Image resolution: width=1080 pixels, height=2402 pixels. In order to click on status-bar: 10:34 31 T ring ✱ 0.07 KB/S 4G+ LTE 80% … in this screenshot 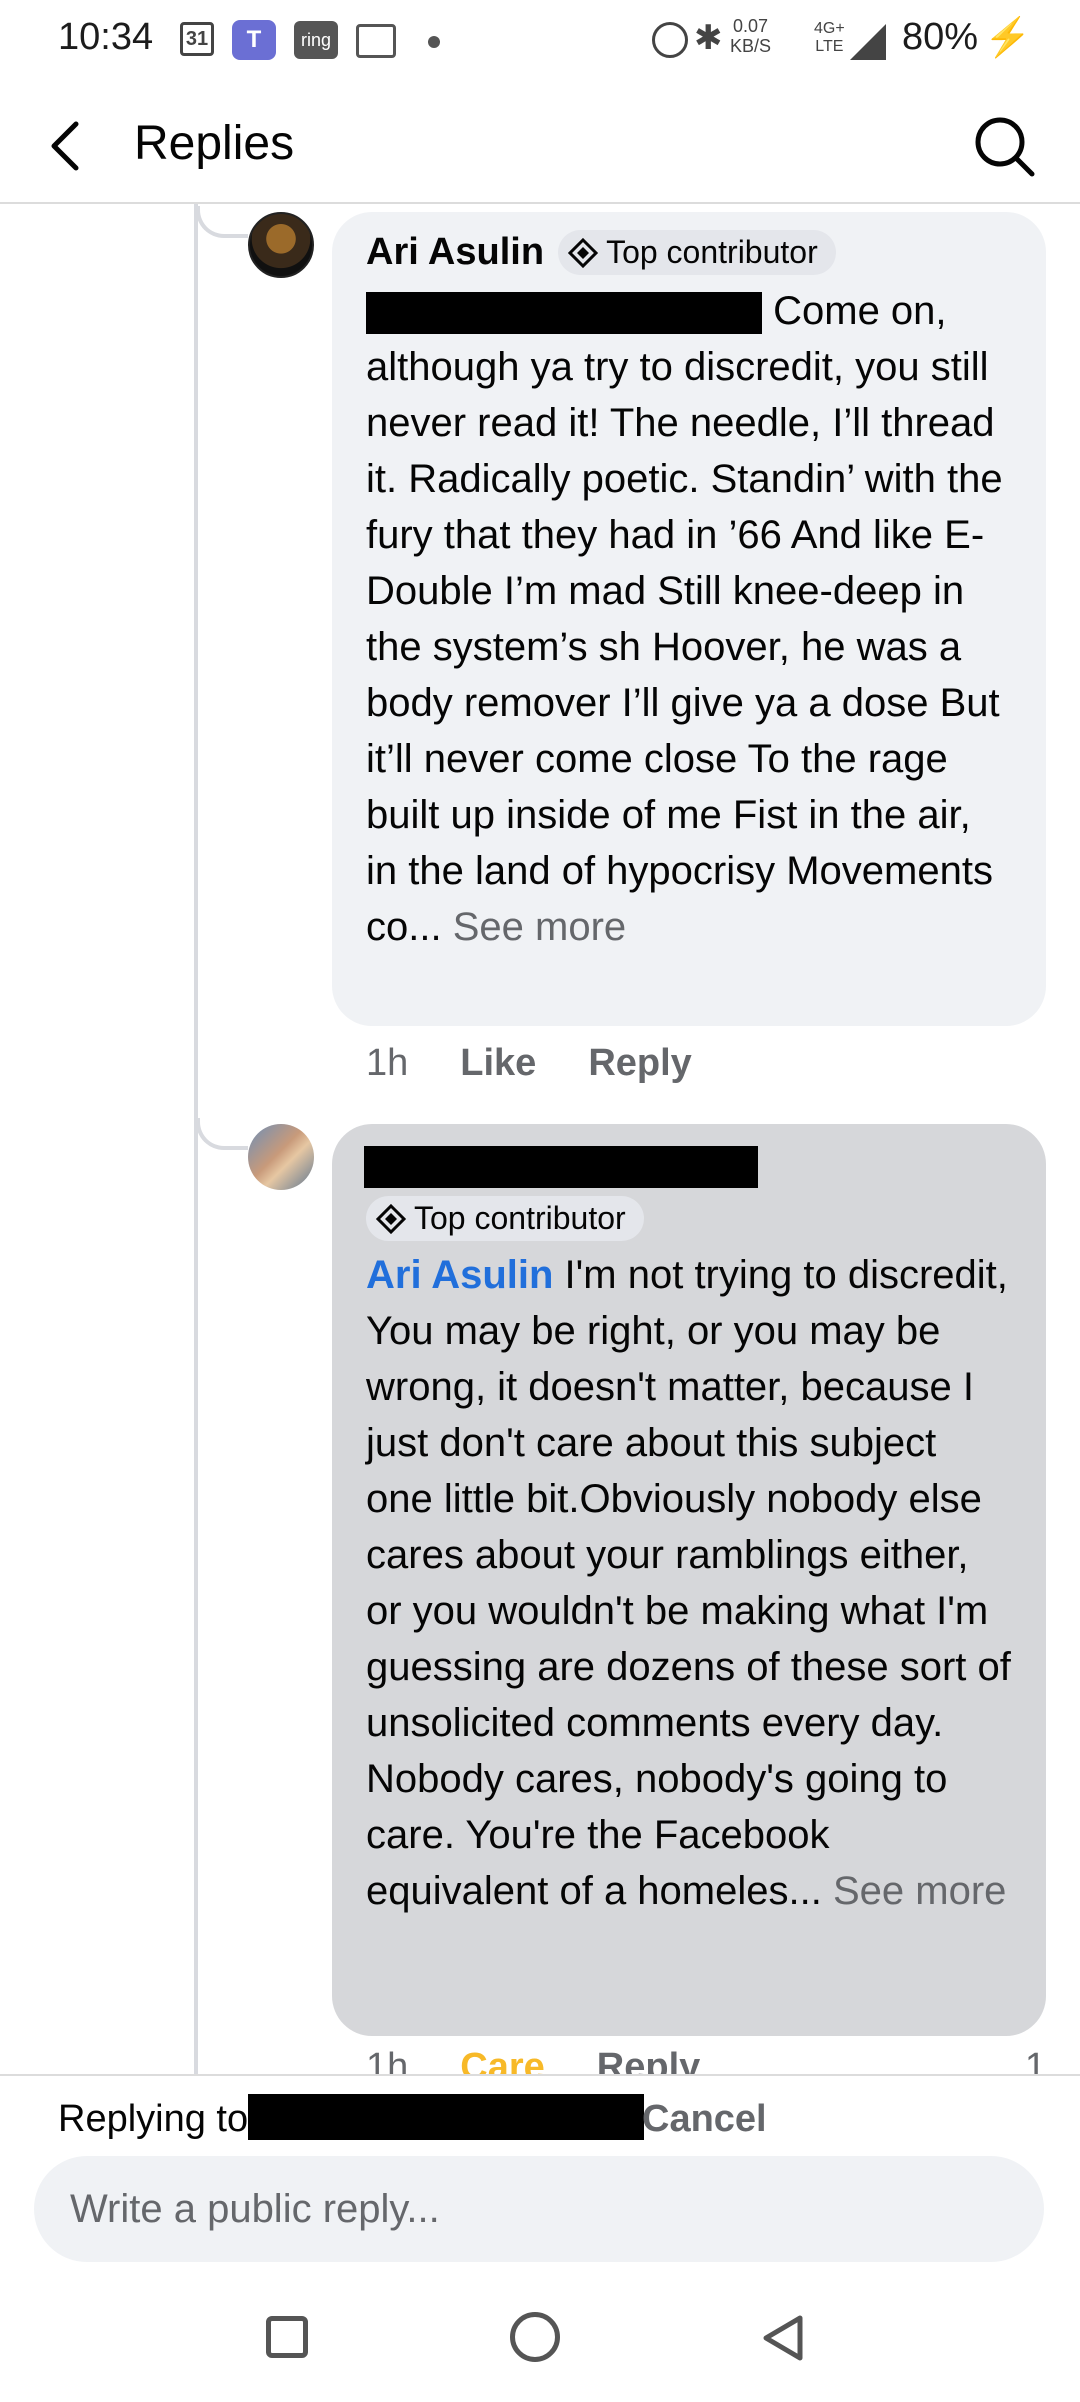, I will do `click(540, 40)`.